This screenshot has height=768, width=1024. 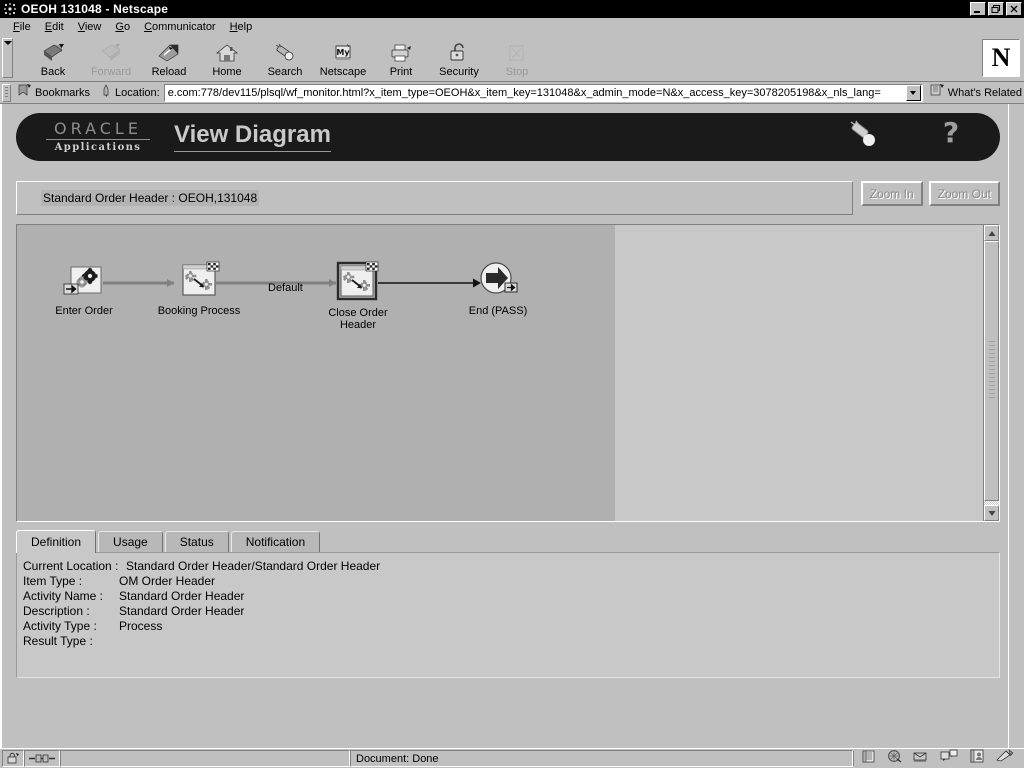 What do you see at coordinates (150, 198) in the screenshot?
I see `diagram-title: Standard Order Header : OEOH,131048` at bounding box center [150, 198].